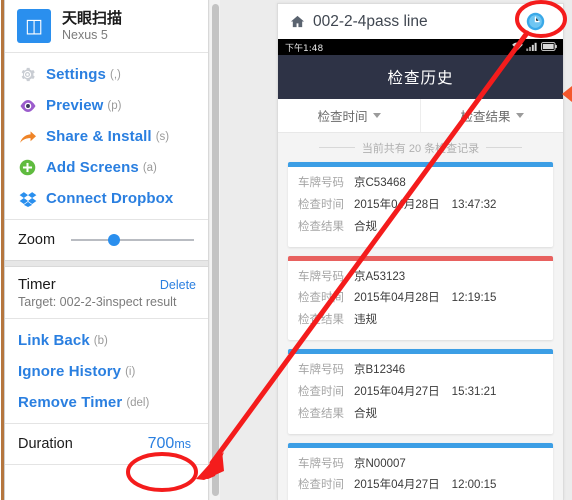  Describe the element at coordinates (92, 167) in the screenshot. I see `sidebar-item-label: Add Screens` at that location.